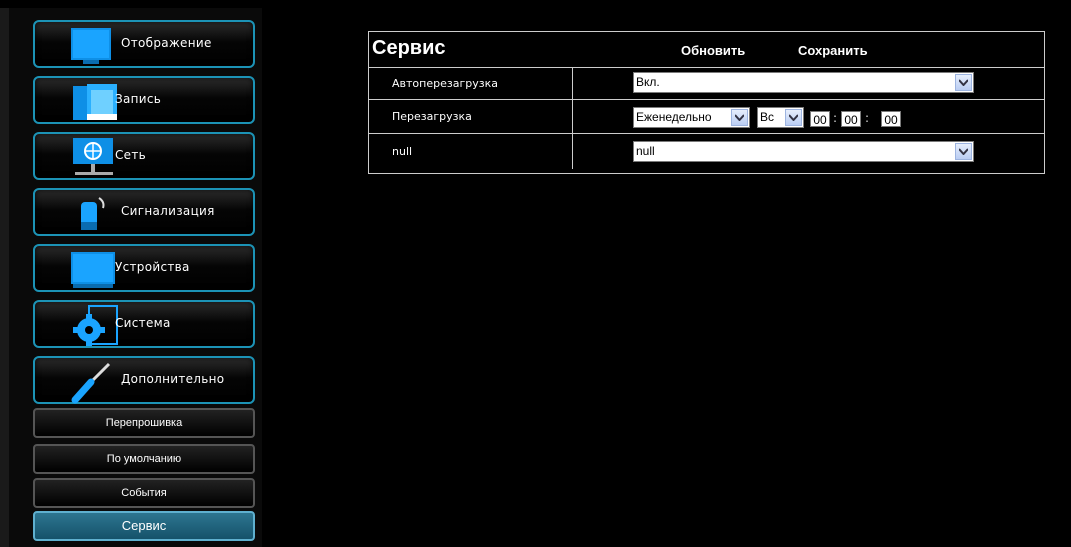 The width and height of the screenshot is (1071, 547). What do you see at coordinates (168, 211) in the screenshot?
I see `menu-item-label: Сигнализация` at bounding box center [168, 211].